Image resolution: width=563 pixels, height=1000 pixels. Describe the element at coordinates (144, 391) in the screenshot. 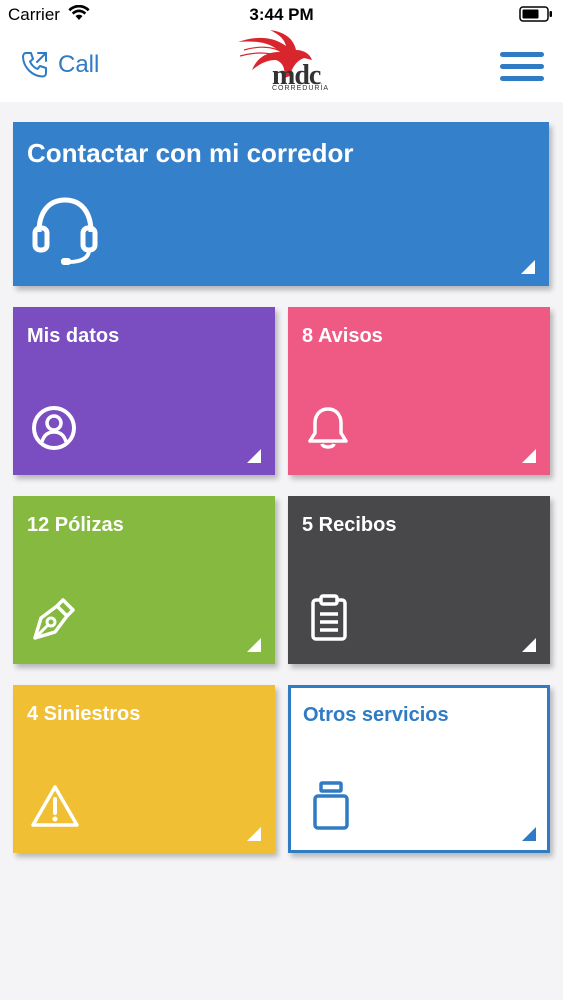

I see `my-data-tile: Mis datos` at that location.